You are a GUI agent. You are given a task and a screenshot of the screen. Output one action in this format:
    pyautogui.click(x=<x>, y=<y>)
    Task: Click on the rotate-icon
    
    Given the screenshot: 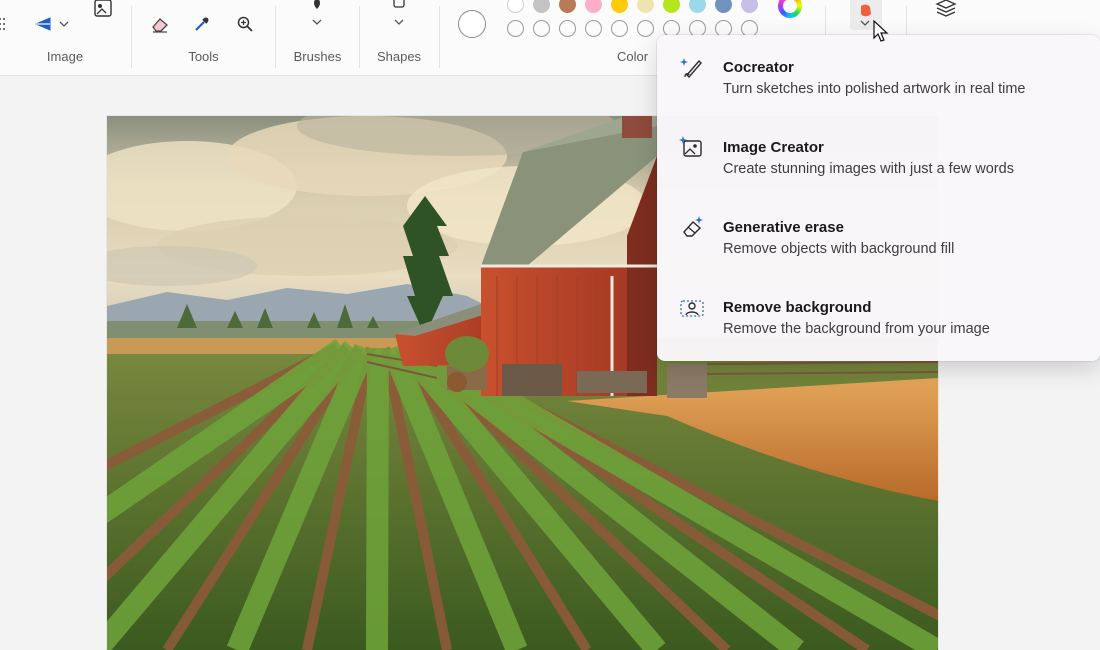 What is the action you would take?
    pyautogui.click(x=44, y=24)
    